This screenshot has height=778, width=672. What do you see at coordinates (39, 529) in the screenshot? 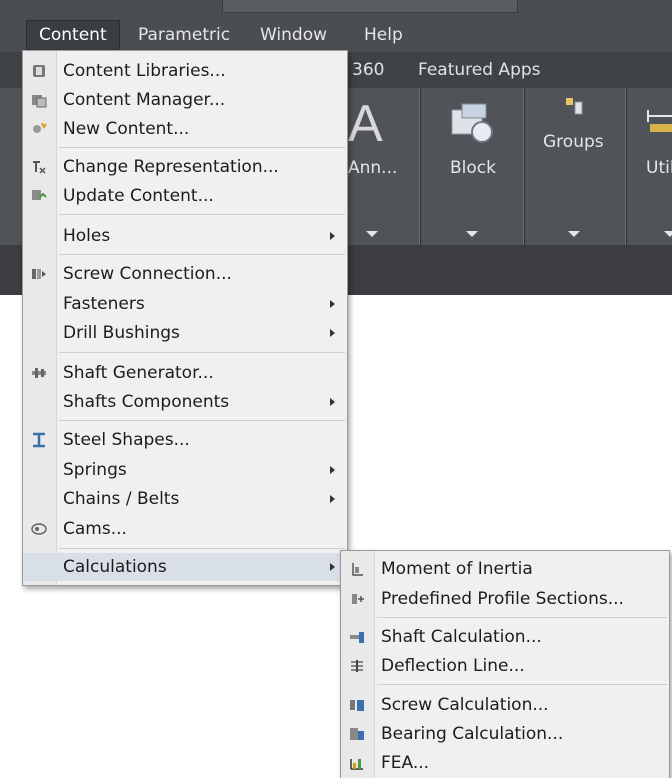
I see `cams-icon` at bounding box center [39, 529].